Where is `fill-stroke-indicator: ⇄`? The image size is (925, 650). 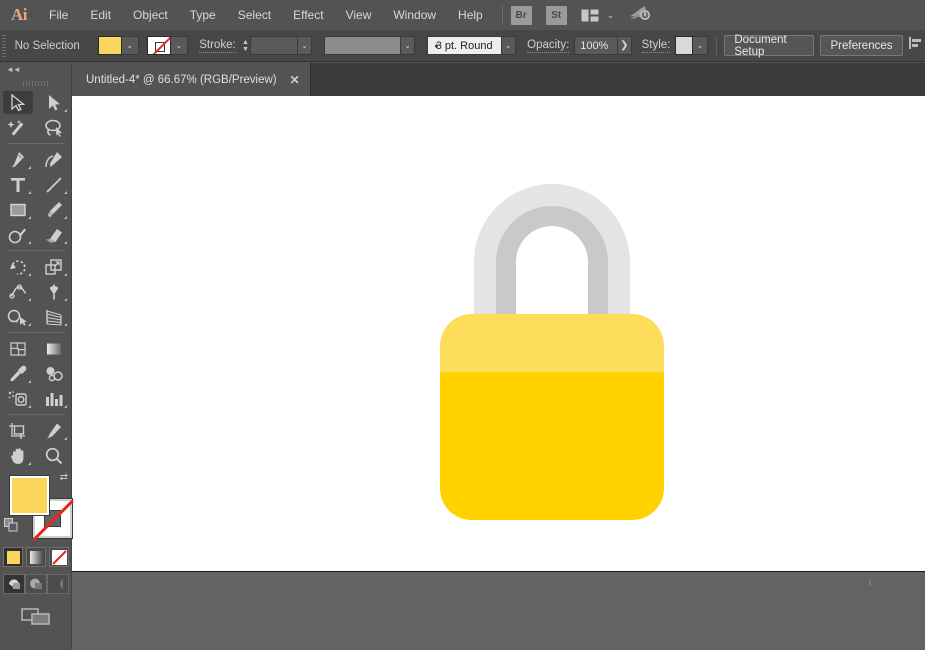 fill-stroke-indicator: ⇄ is located at coordinates (37, 508).